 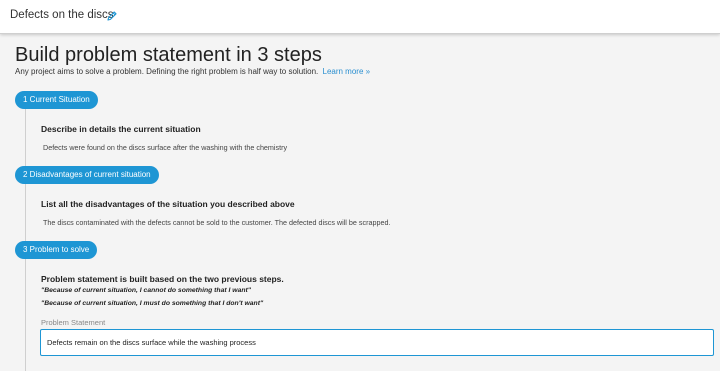 I want to click on pencil-icon, so click(x=112, y=15).